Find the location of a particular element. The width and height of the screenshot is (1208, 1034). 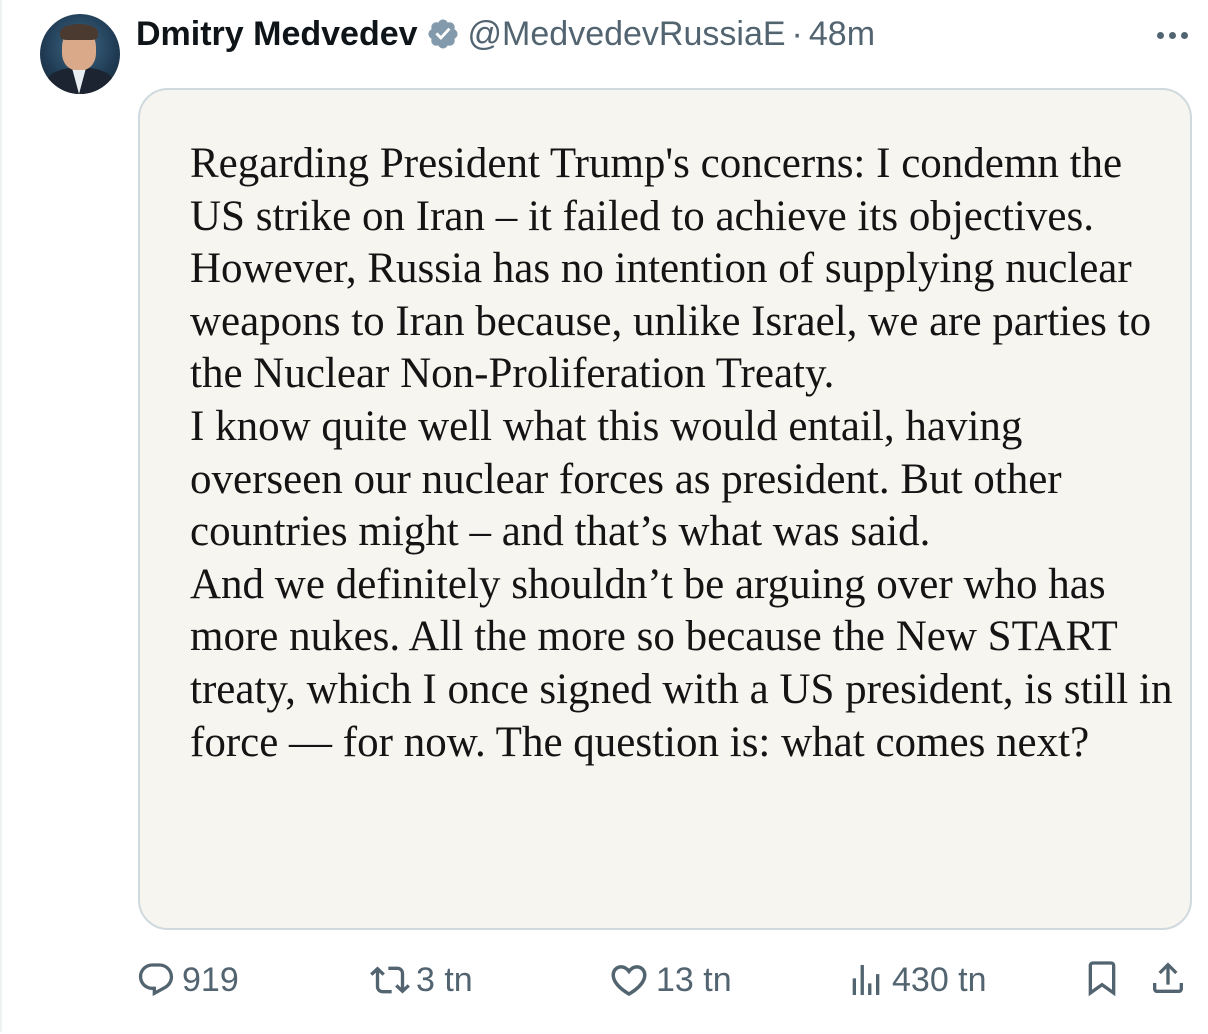

bookmark-button is located at coordinates (1102, 980).